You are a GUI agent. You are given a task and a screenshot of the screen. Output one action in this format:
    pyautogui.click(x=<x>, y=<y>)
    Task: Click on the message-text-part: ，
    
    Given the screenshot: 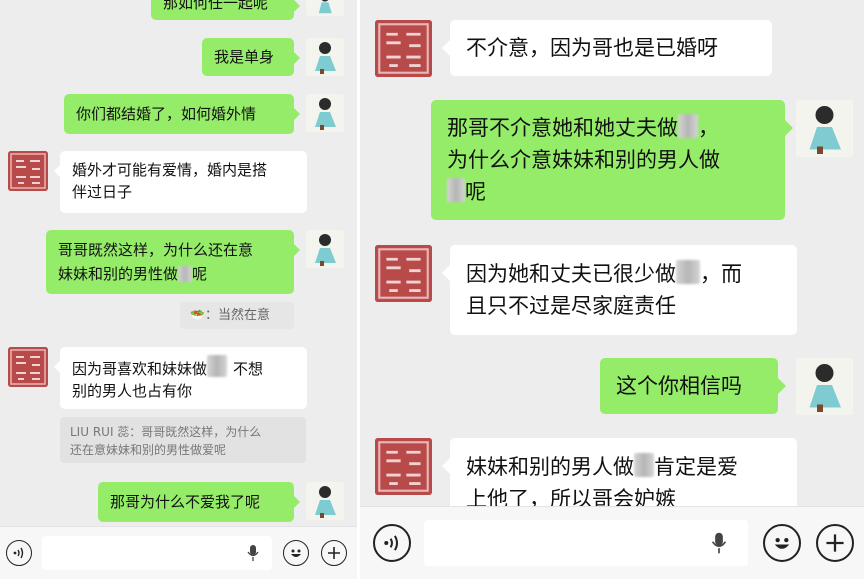 What is the action you would take?
    pyautogui.click(x=708, y=128)
    